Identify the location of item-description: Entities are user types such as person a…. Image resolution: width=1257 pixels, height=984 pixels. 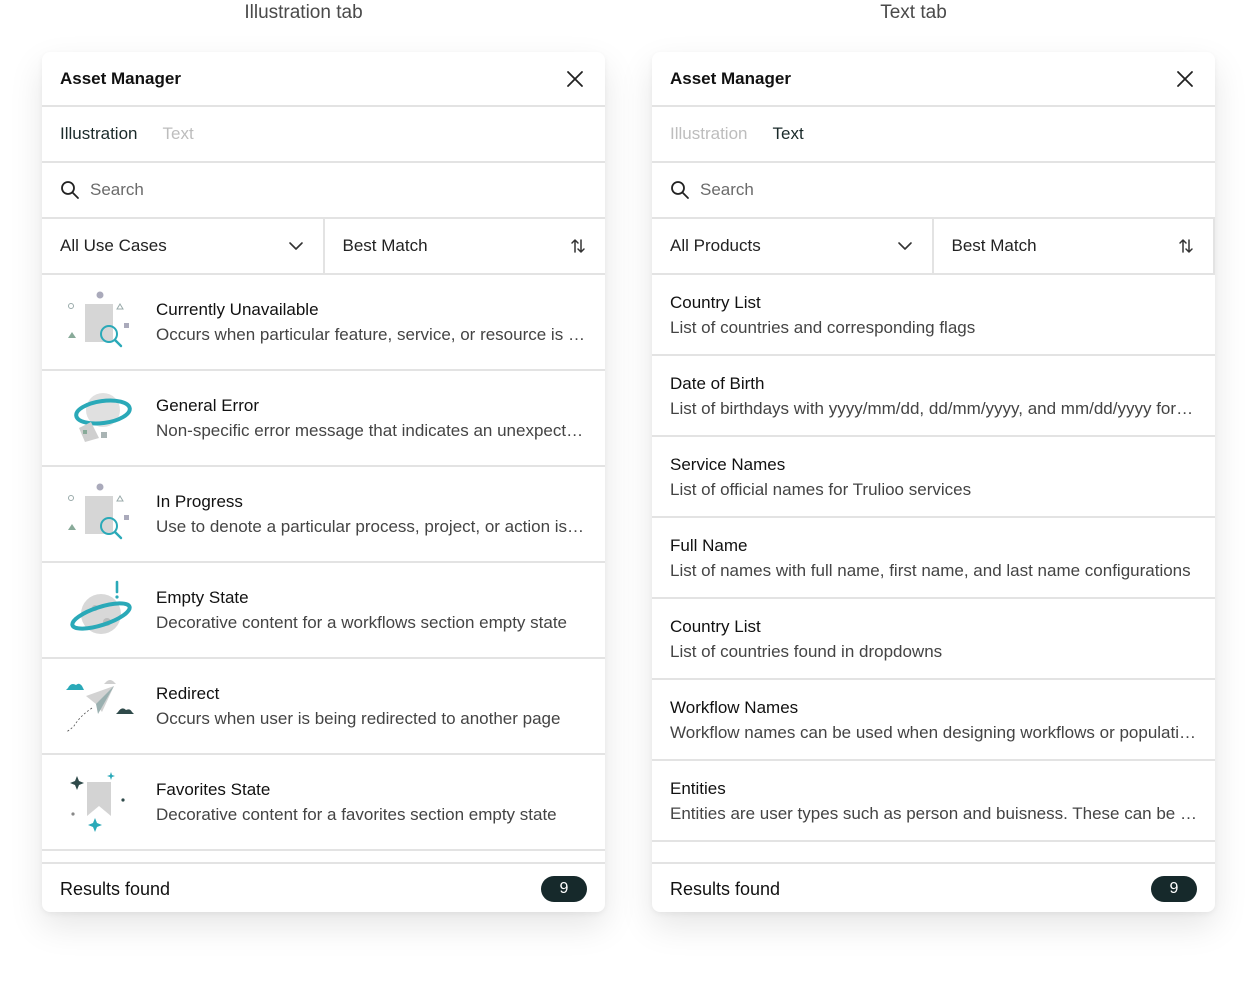
(933, 813).